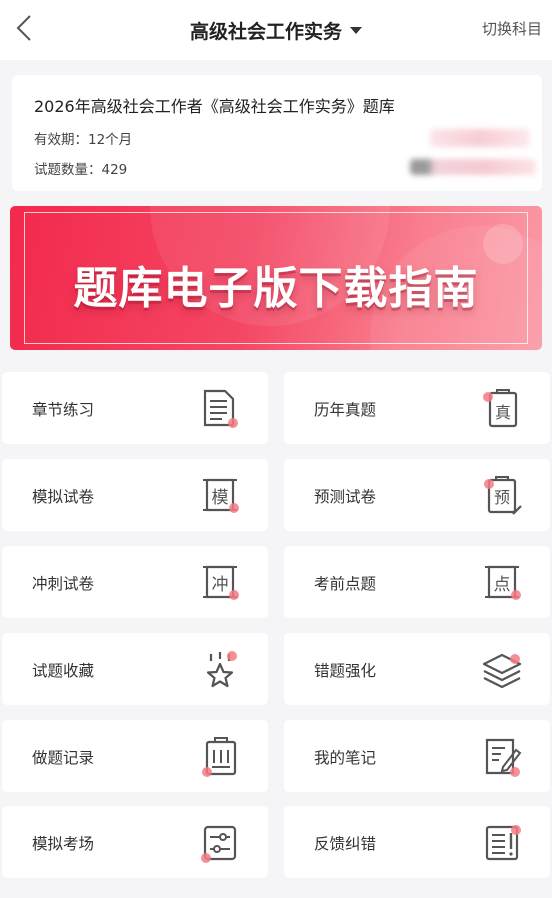  I want to click on svg-text: 预, so click(502, 497).